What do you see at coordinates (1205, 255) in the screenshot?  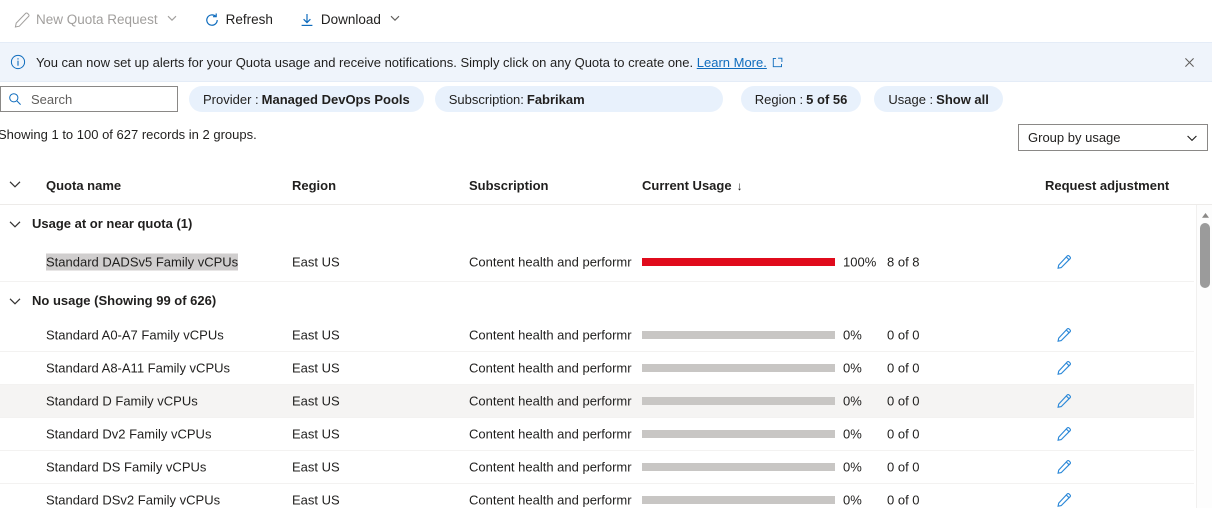 I see `scrollbar-thumb` at bounding box center [1205, 255].